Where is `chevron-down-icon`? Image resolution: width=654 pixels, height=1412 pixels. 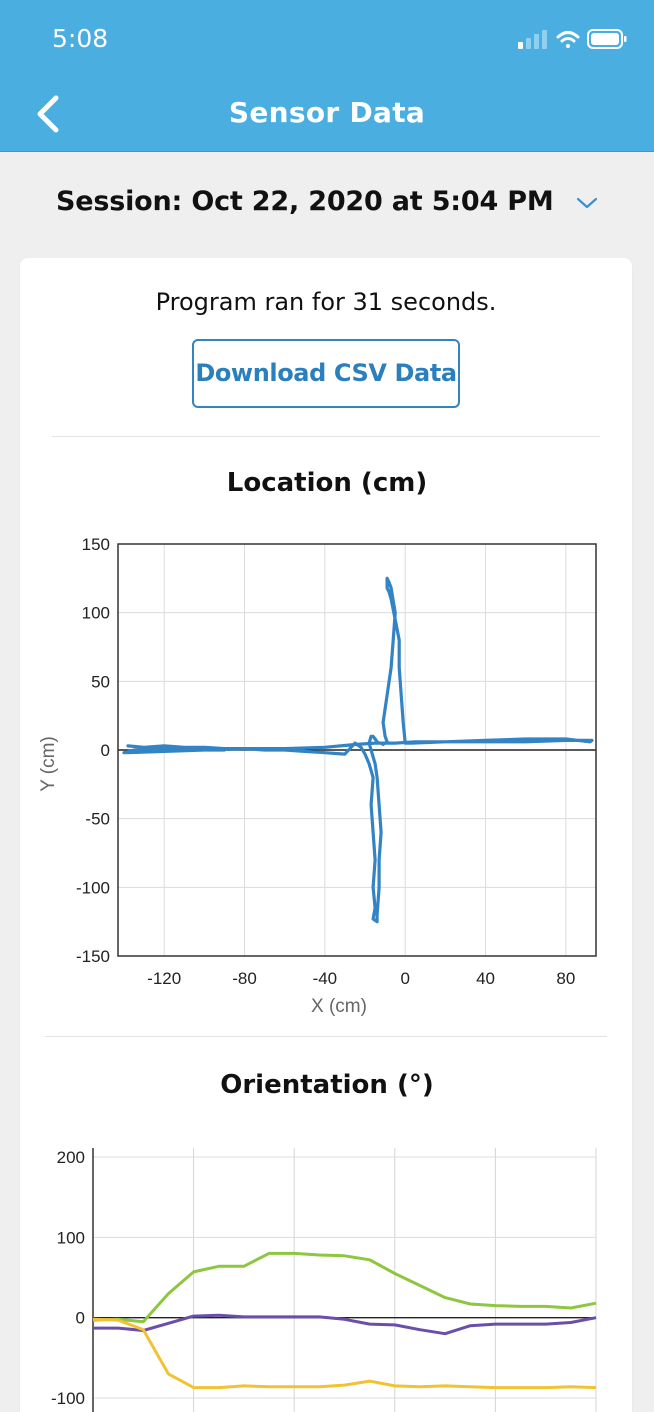
chevron-down-icon is located at coordinates (587, 202).